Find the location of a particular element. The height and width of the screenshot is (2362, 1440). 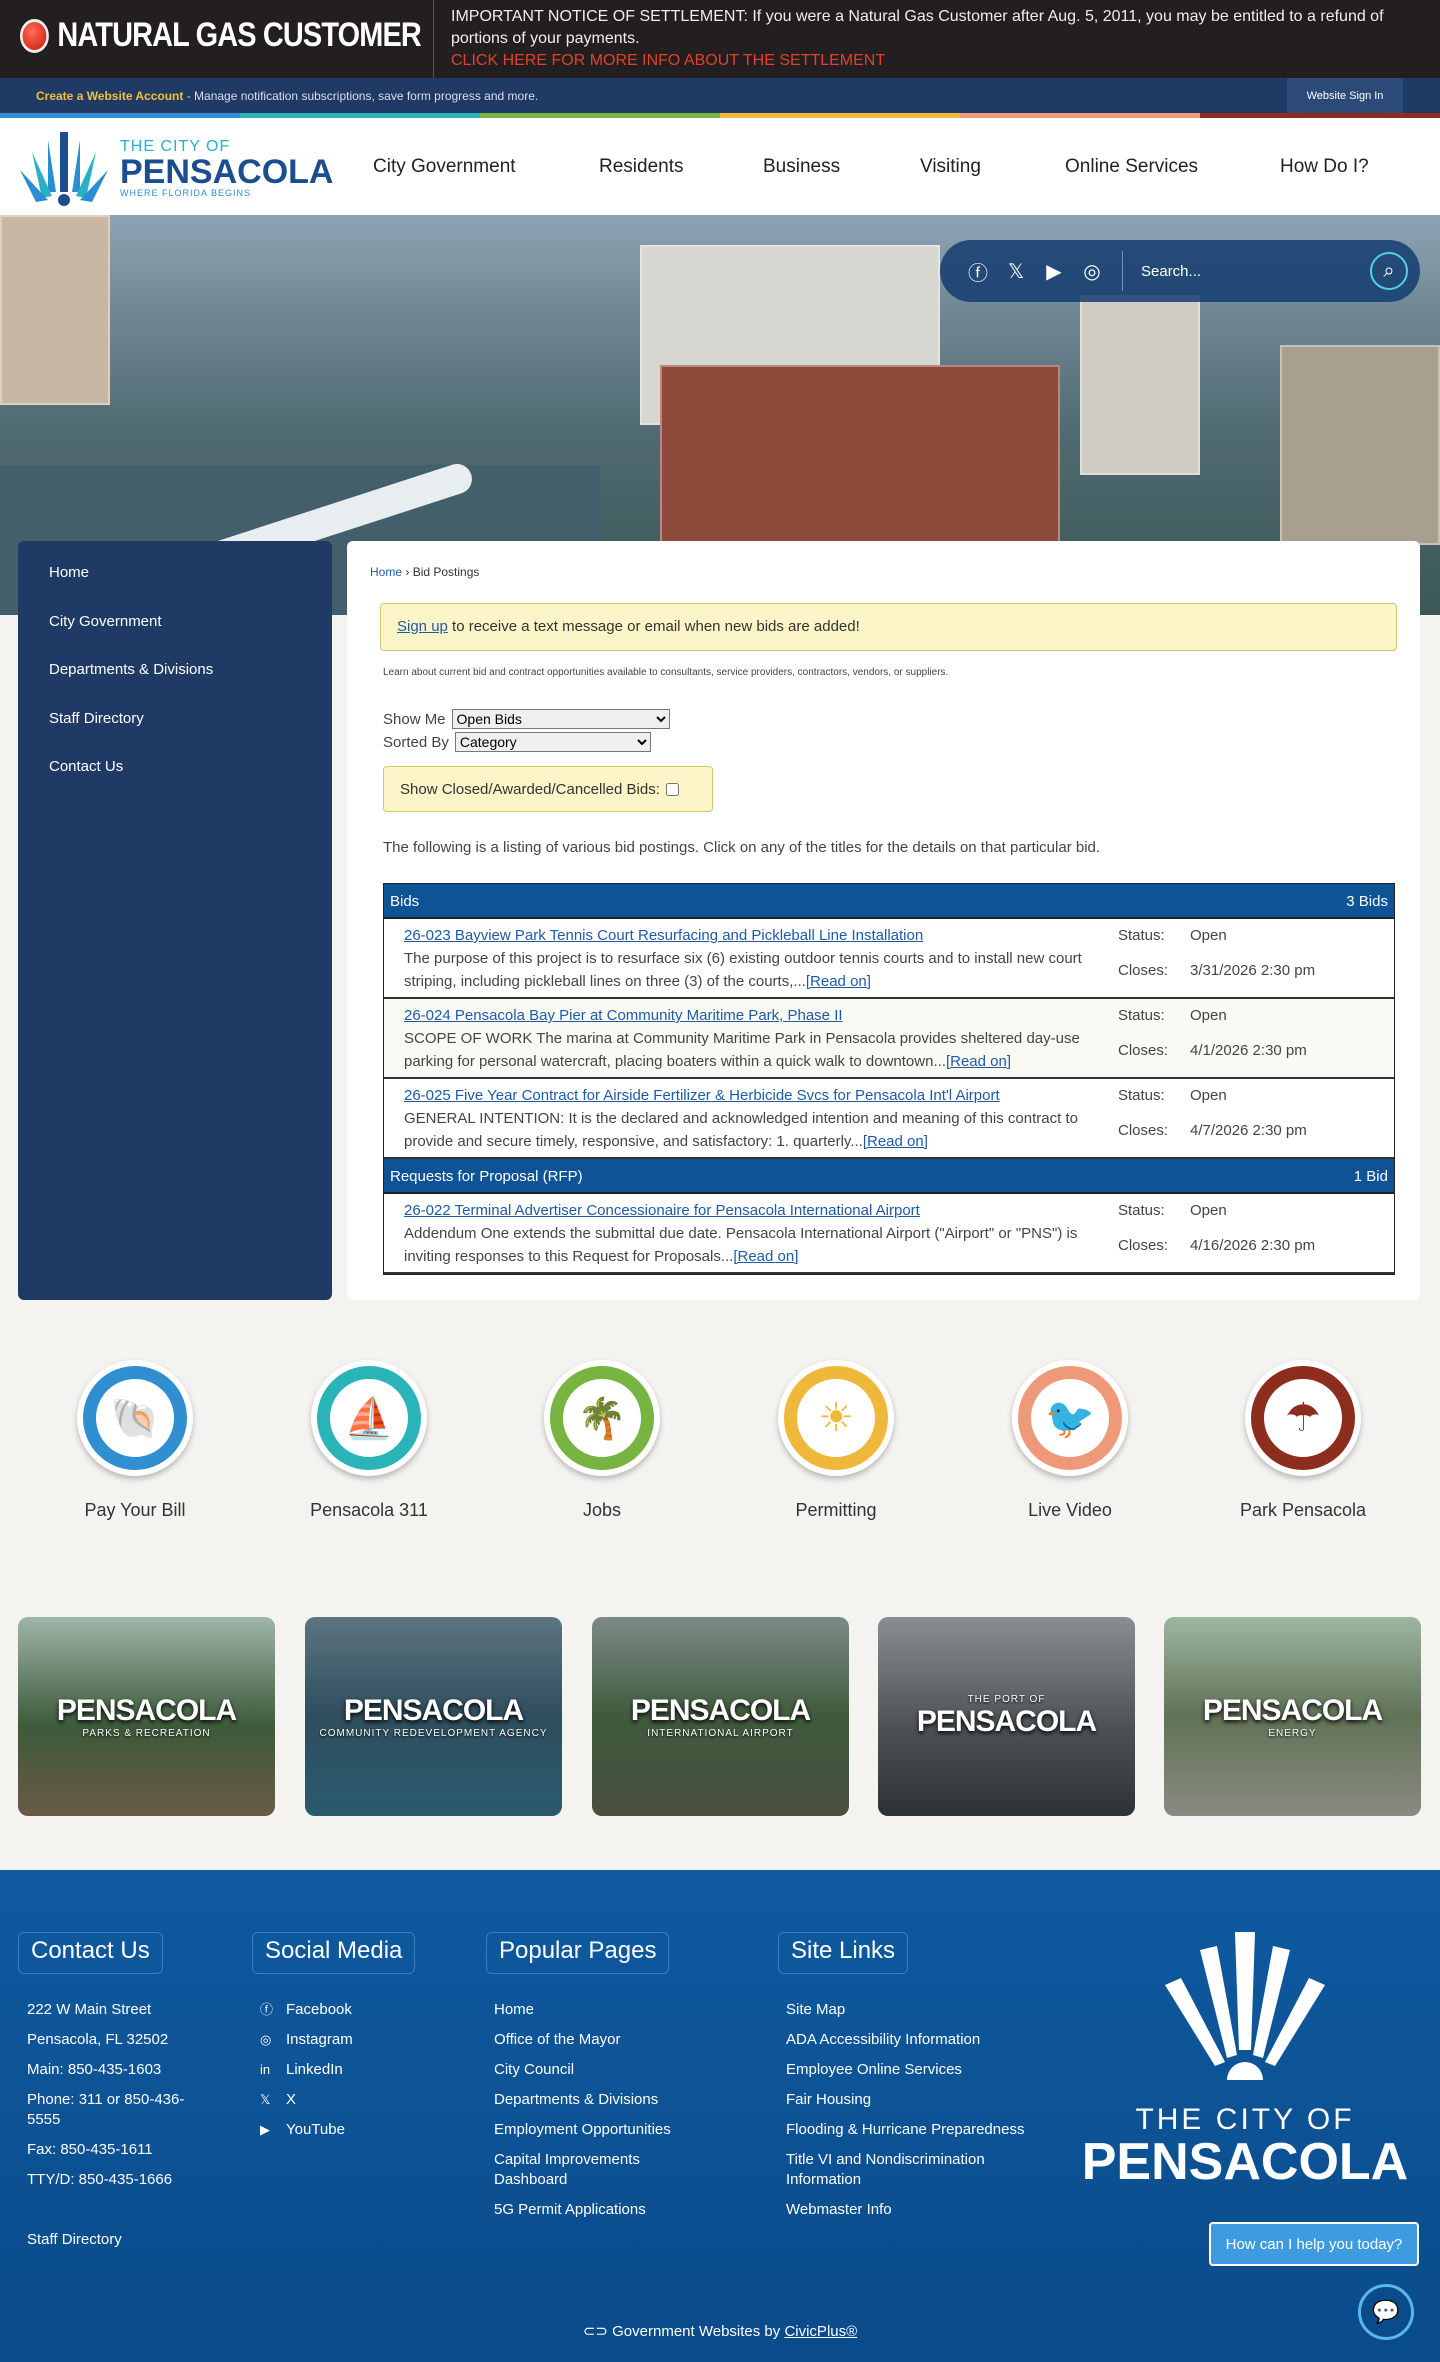

site-link: Employee Online Services is located at coordinates (906, 2070).